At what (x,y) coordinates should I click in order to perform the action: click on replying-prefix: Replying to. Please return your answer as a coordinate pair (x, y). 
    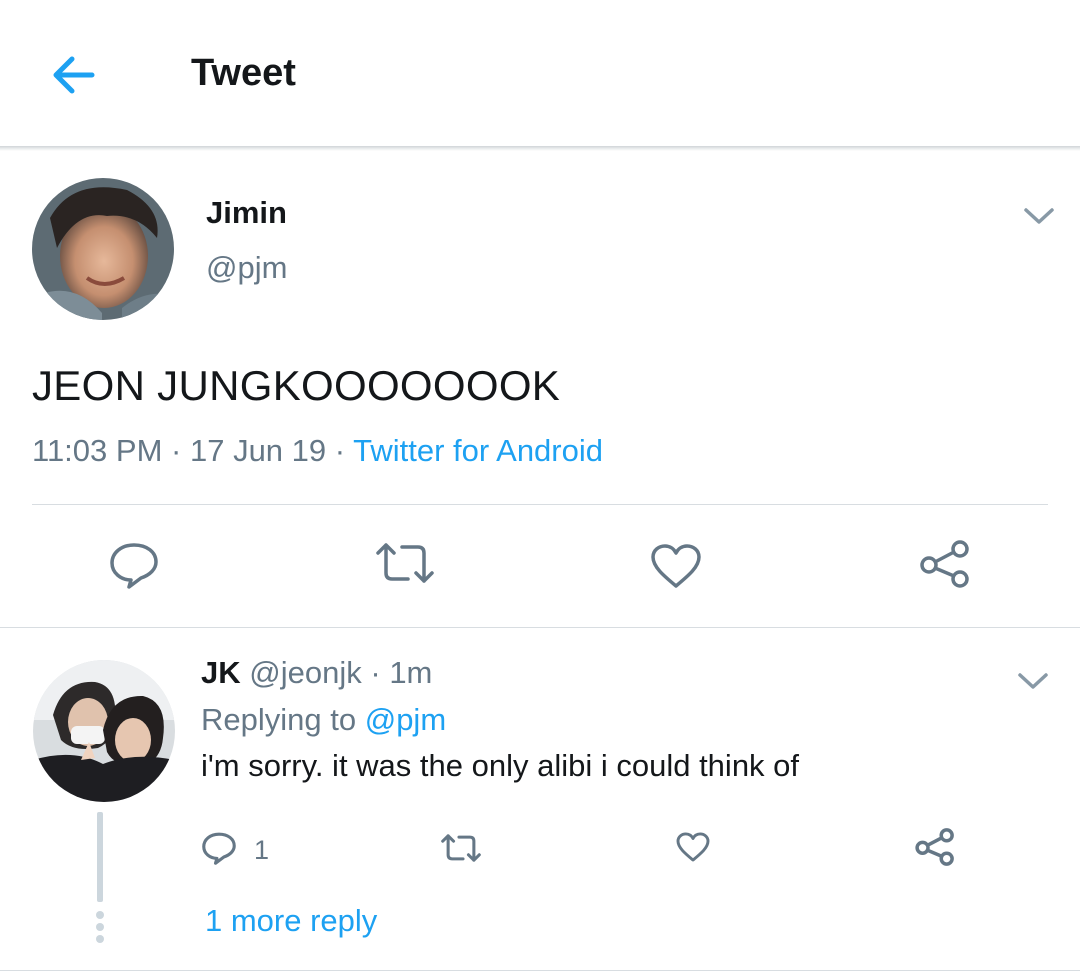
    Looking at the image, I should click on (279, 719).